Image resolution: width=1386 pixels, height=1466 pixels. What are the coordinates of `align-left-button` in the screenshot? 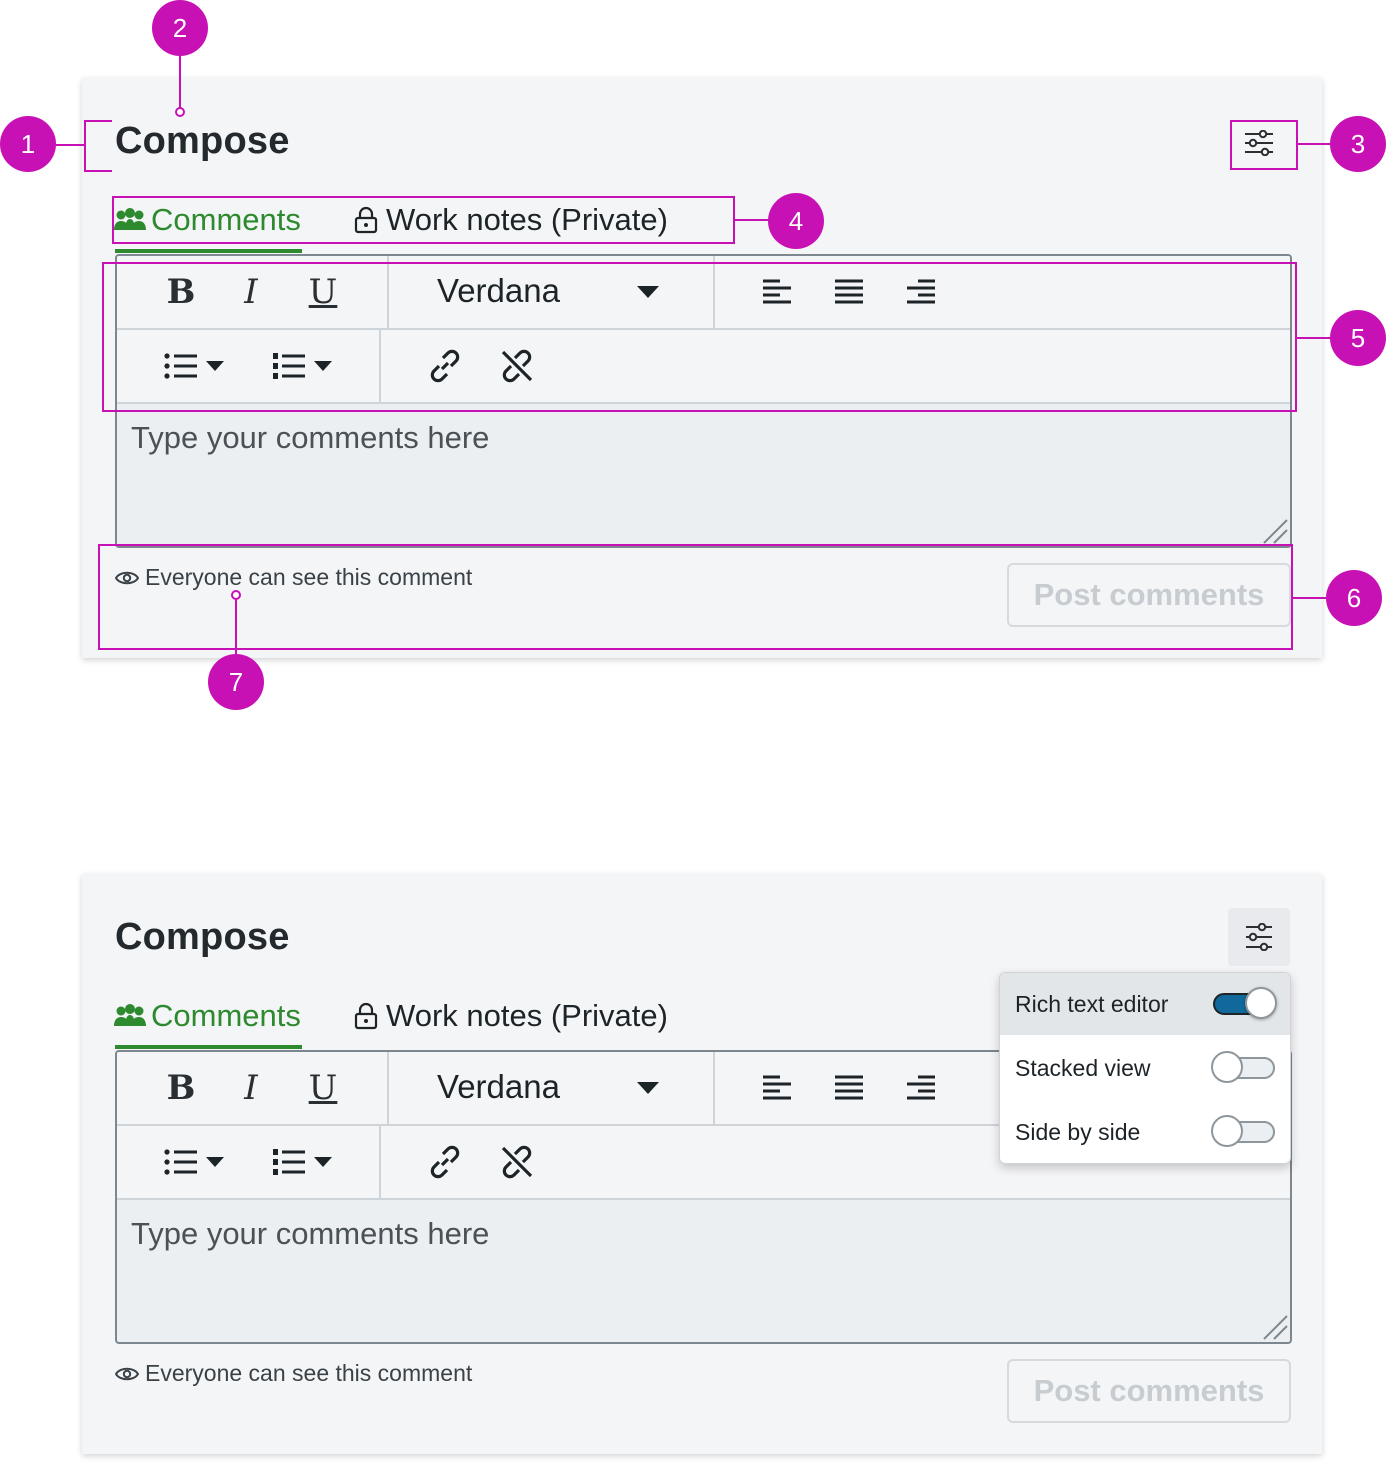 It's located at (777, 1088).